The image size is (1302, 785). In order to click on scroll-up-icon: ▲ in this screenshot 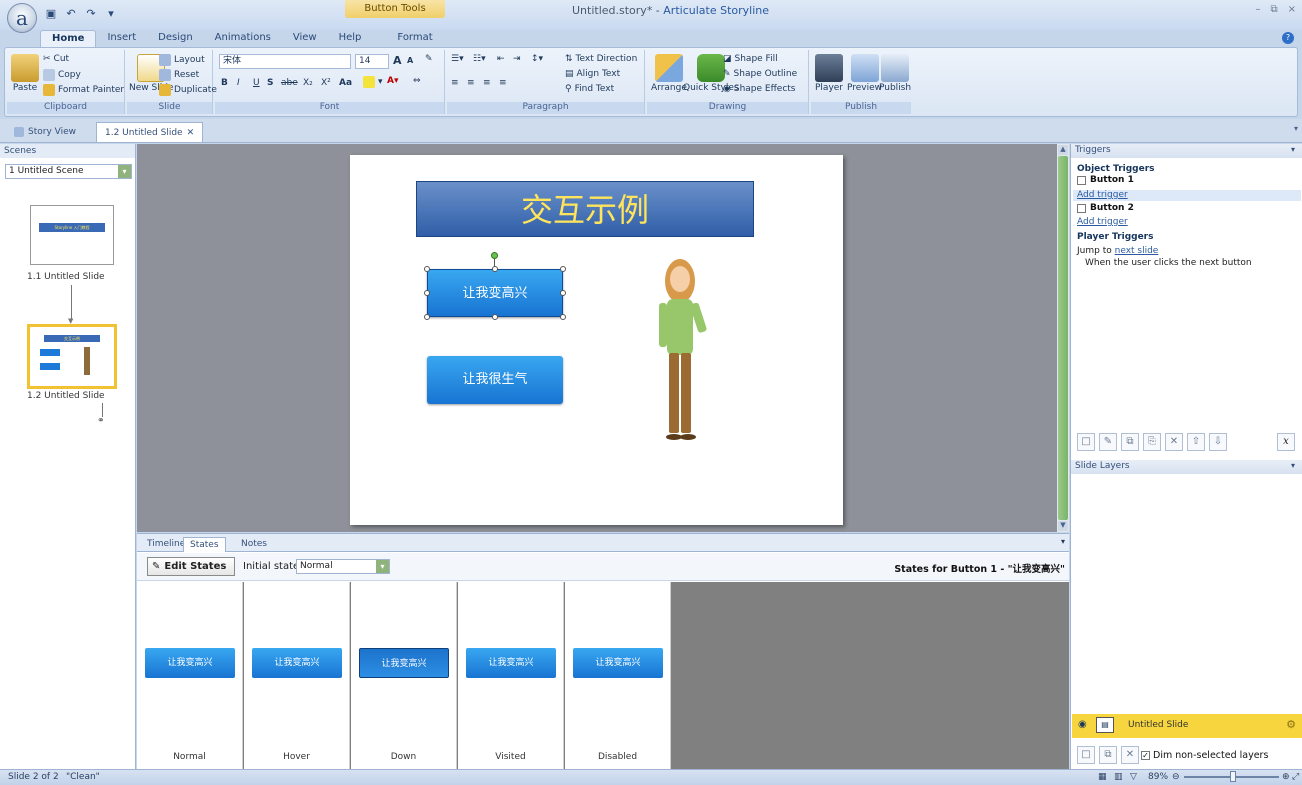, I will do `click(1063, 150)`.